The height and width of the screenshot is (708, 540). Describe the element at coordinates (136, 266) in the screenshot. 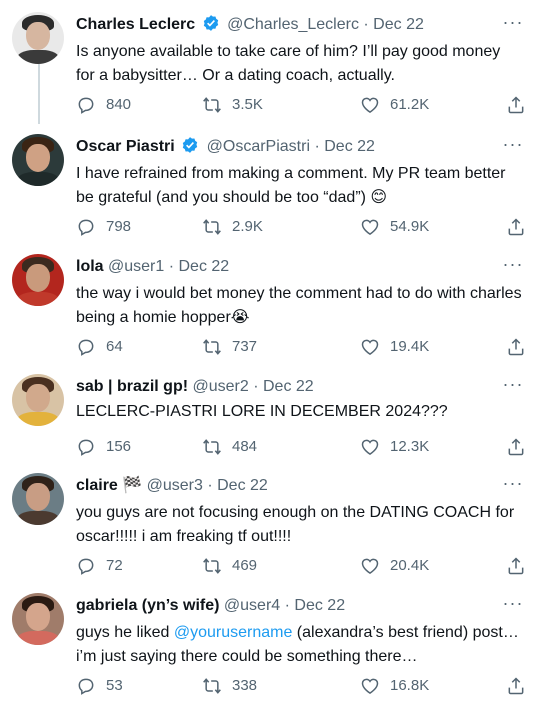

I see `author-handle: @user1` at that location.